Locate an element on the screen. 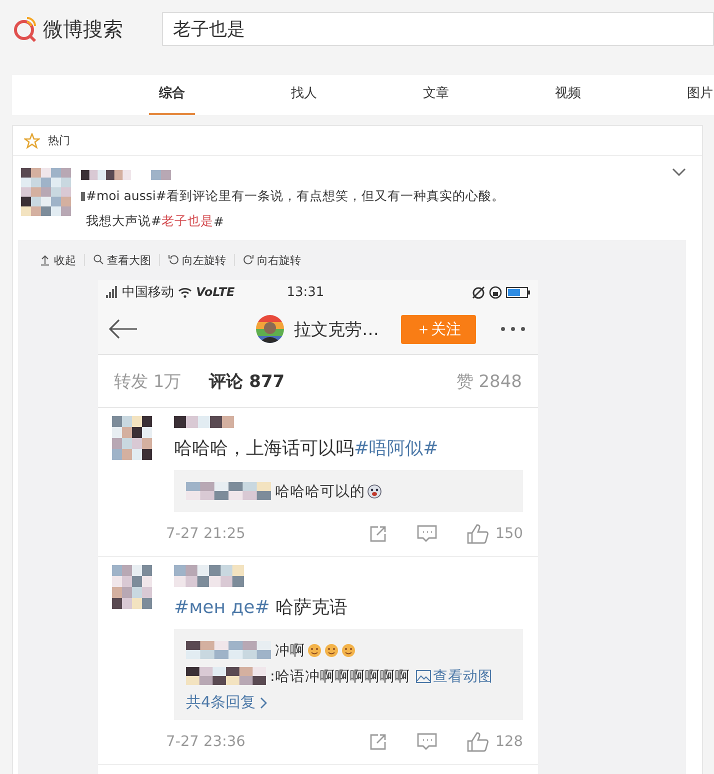 This screenshot has width=714, height=774. chevron-right-icon is located at coordinates (264, 702).